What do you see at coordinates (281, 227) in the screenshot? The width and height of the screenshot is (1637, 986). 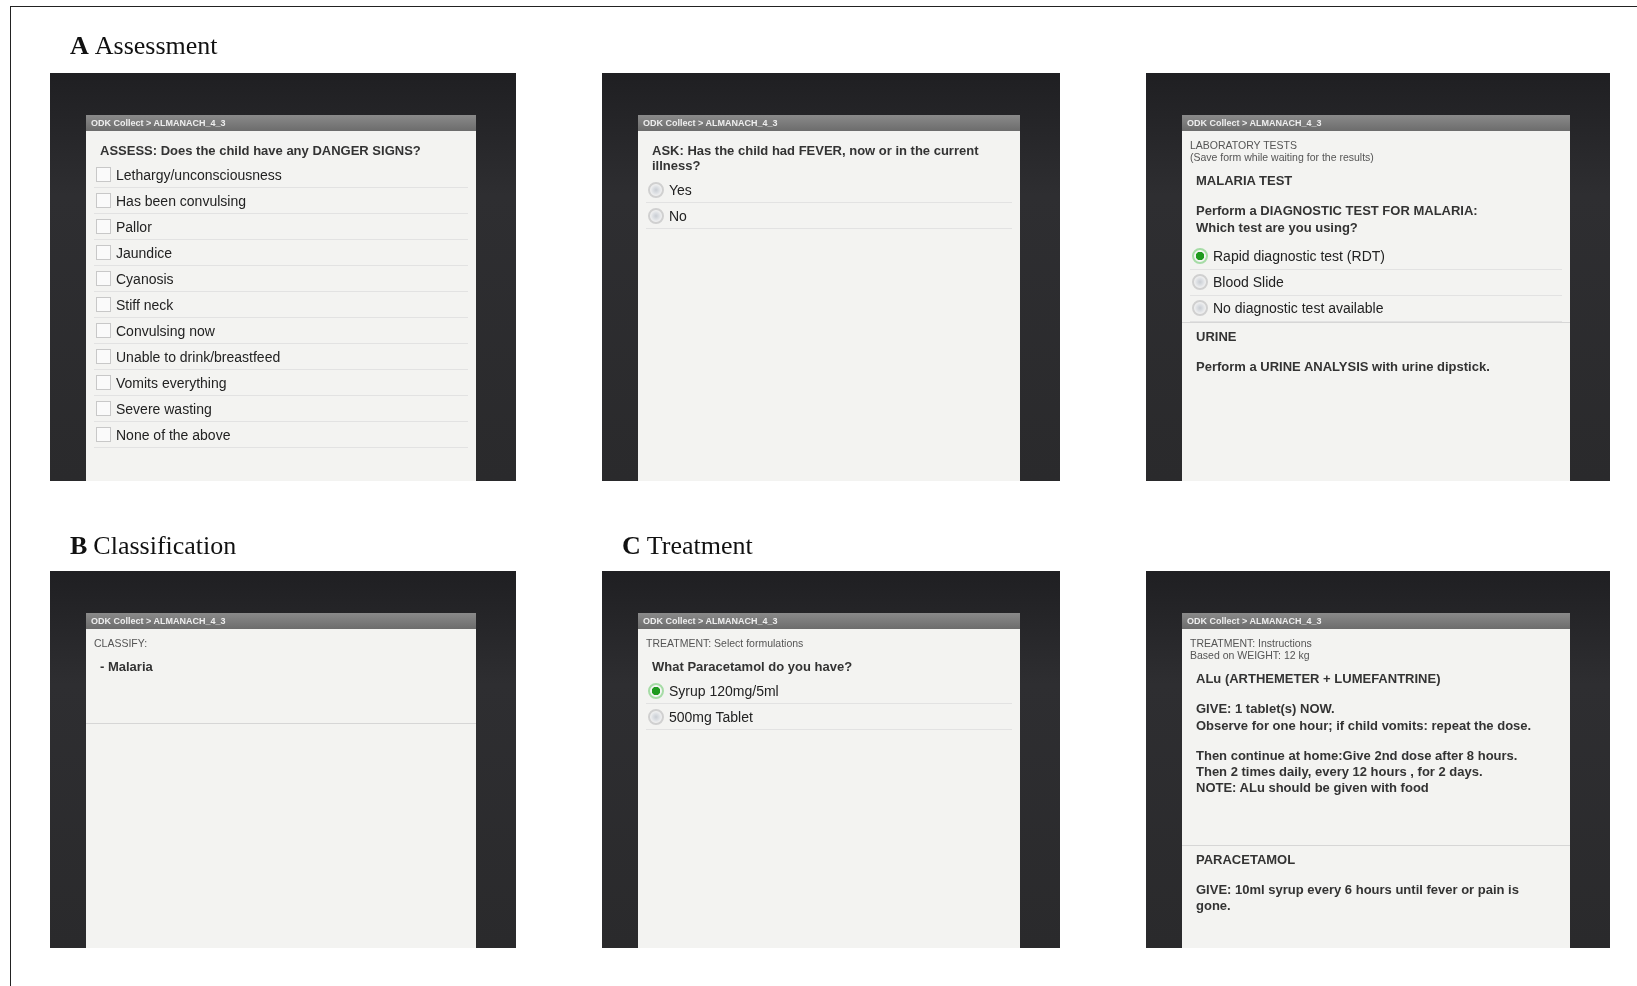 I see `checkbox-option: Pallor` at bounding box center [281, 227].